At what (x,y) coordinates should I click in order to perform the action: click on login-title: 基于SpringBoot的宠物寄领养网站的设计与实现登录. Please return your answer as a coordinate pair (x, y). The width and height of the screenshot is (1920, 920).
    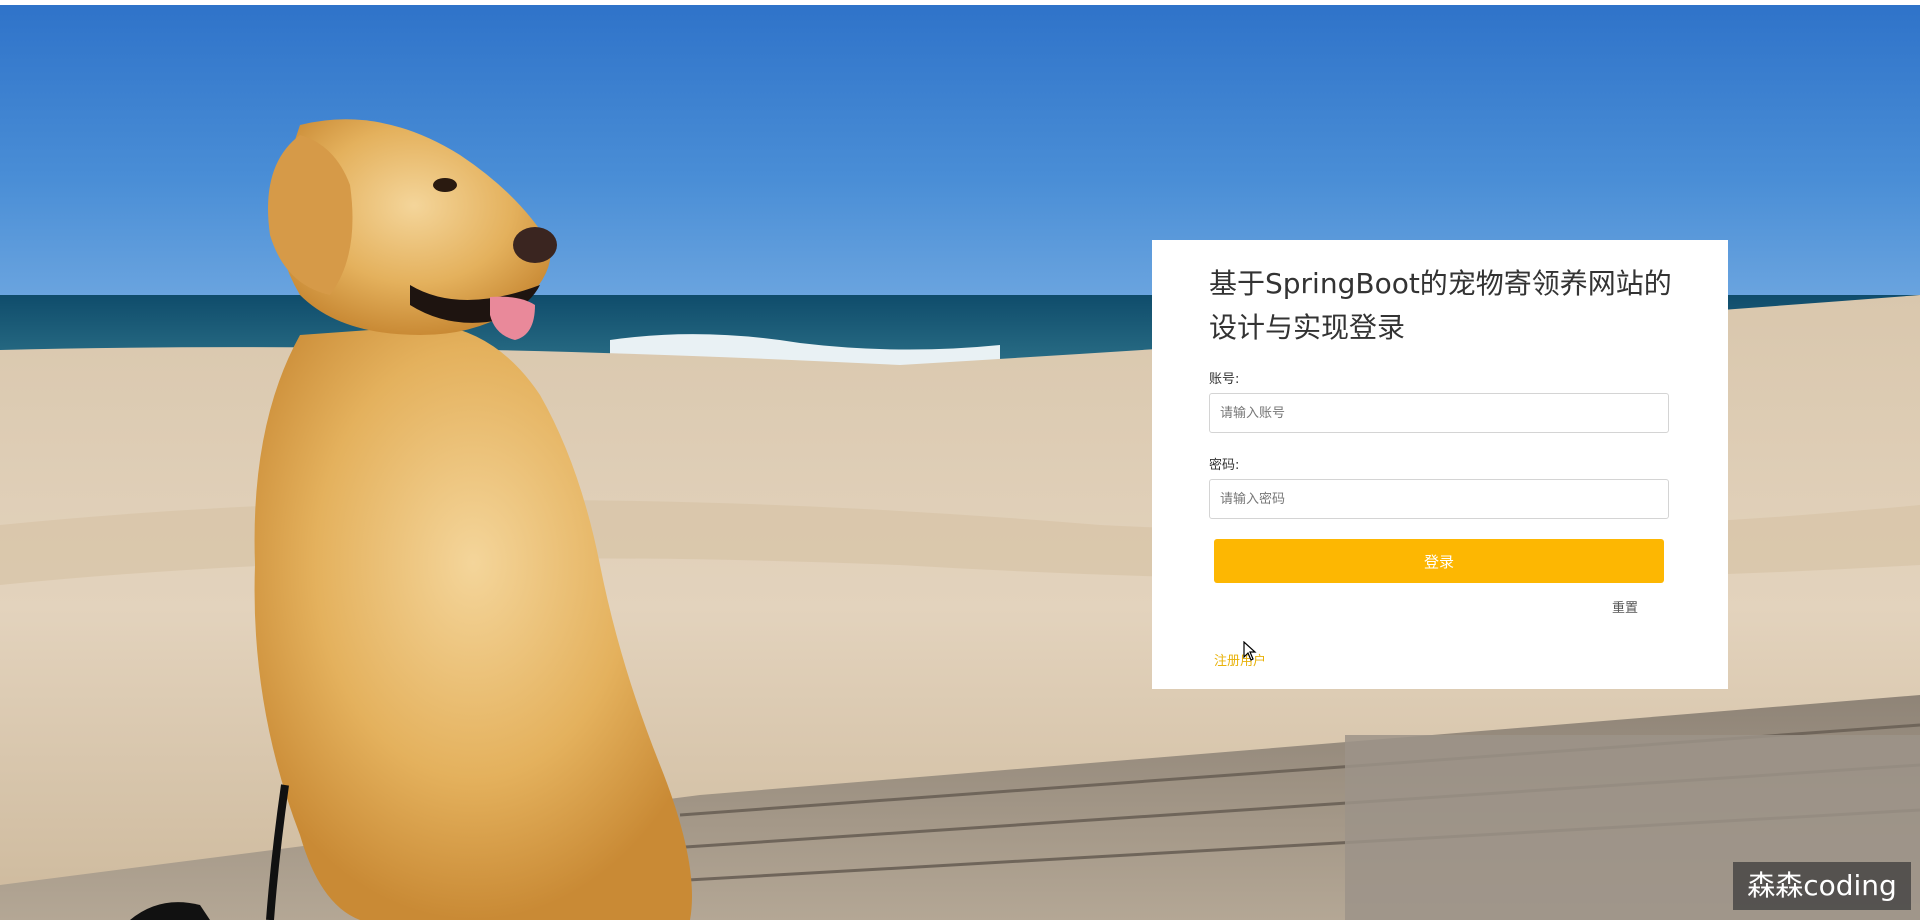
    Looking at the image, I should click on (1440, 305).